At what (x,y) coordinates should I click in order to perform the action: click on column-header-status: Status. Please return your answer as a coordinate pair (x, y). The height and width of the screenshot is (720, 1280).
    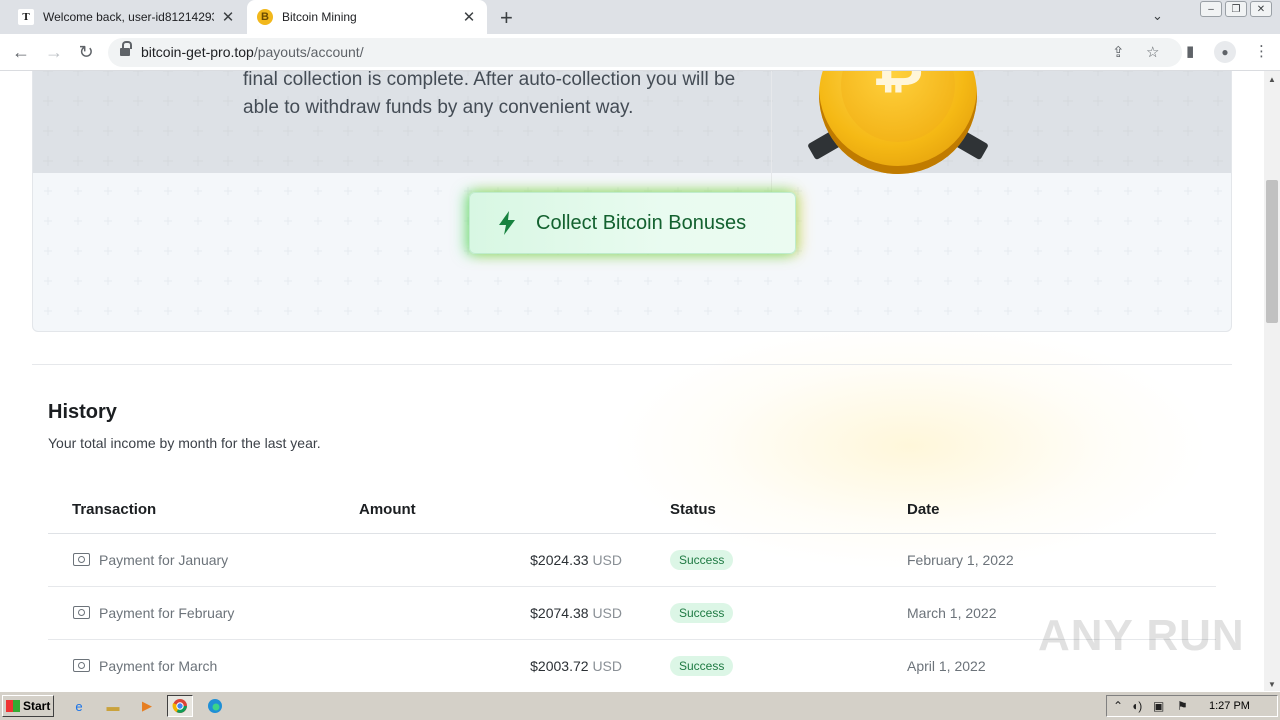
    Looking at the image, I should click on (693, 509).